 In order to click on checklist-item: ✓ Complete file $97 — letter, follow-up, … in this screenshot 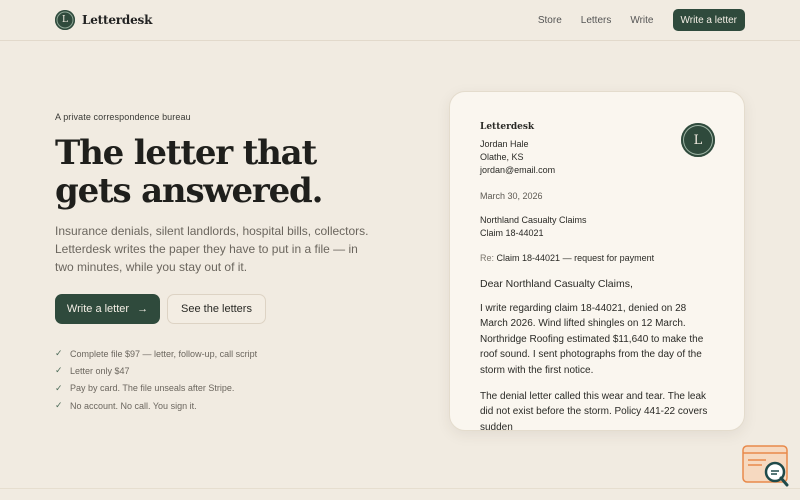, I will do `click(156, 353)`.